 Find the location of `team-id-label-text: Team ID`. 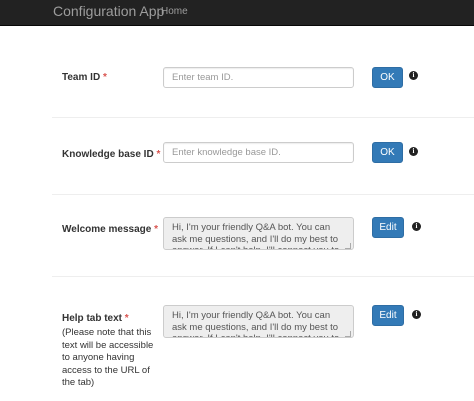

team-id-label-text: Team ID is located at coordinates (81, 77).